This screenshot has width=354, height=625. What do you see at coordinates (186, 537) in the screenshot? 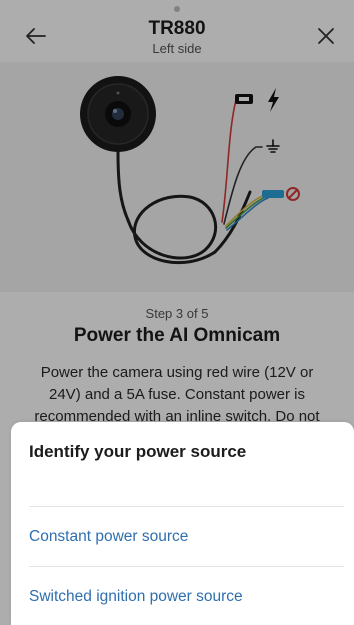
I see `option-constant-power: Constant power source` at bounding box center [186, 537].